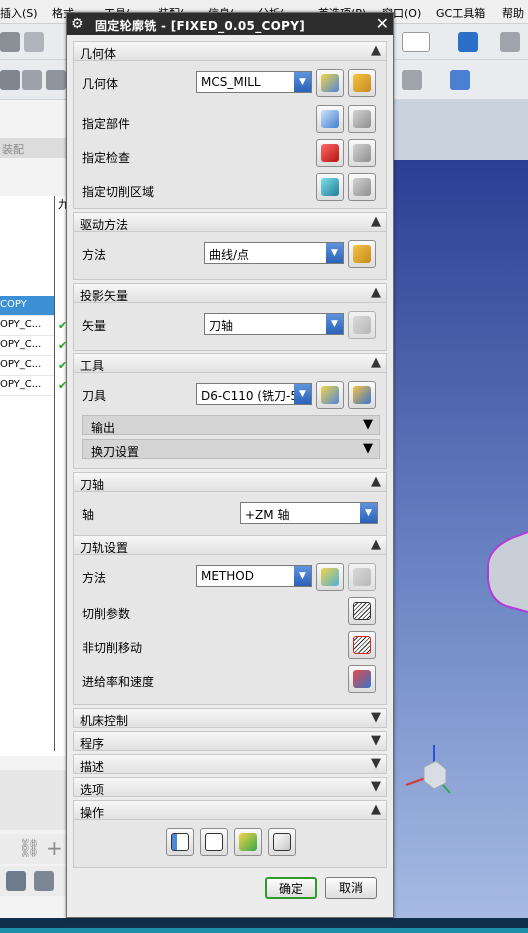 The image size is (528, 933). Describe the element at coordinates (254, 394) in the screenshot. I see `tool-dropdown: D6-C110 (铣刀-5 ▼` at that location.